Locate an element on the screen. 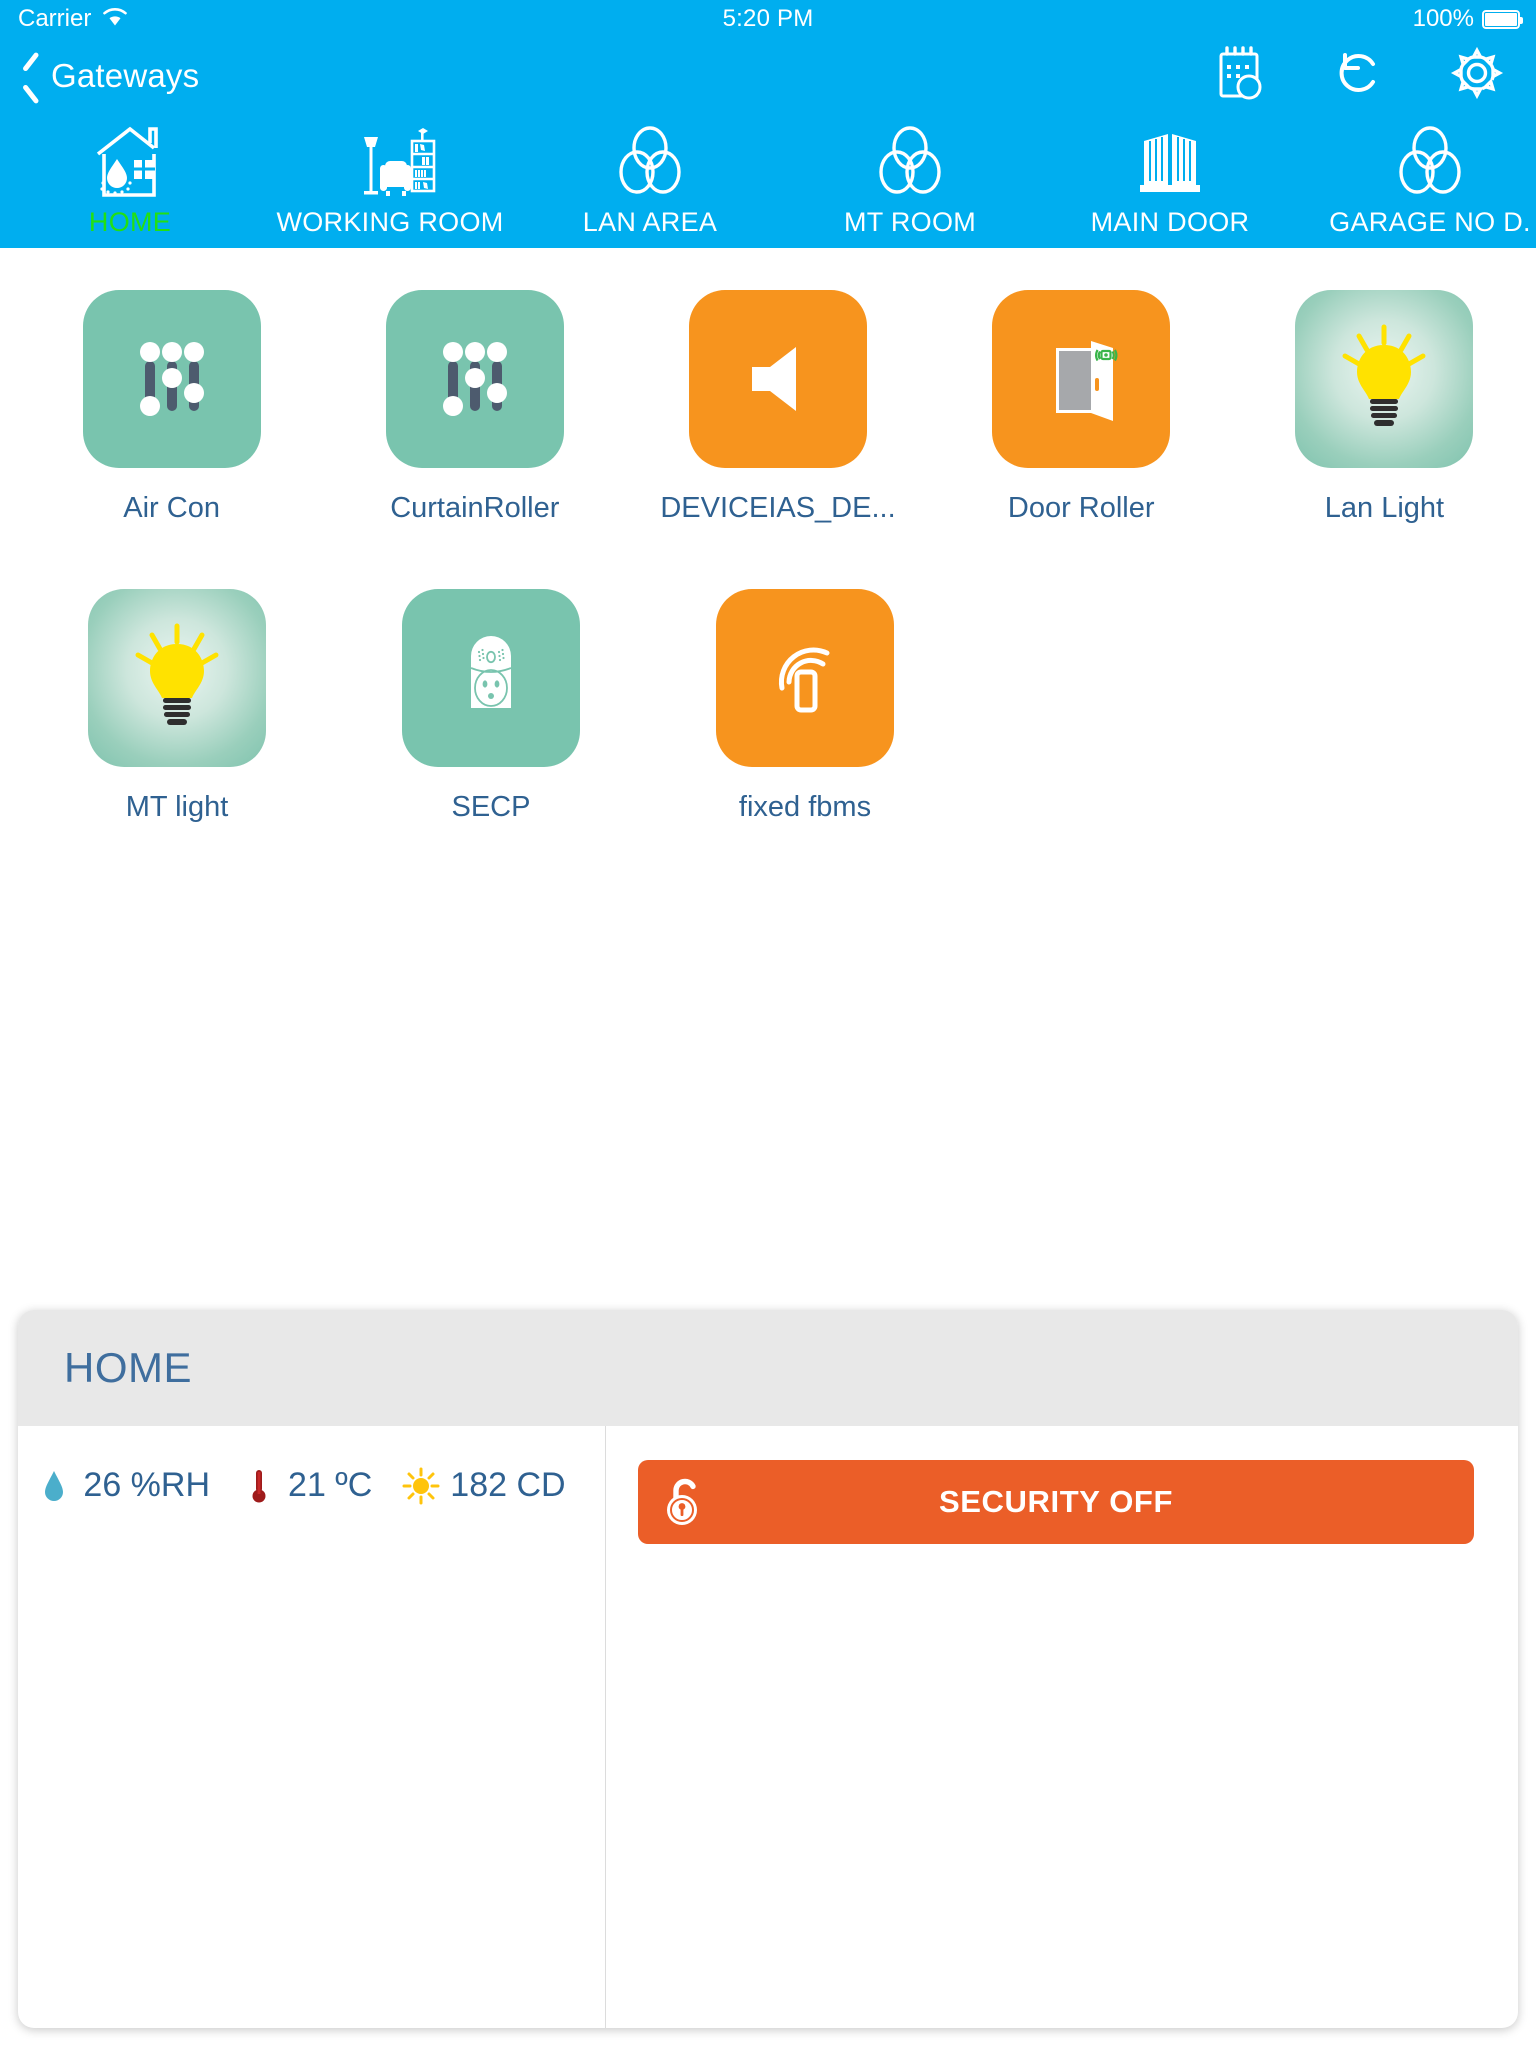  device-label: MT light is located at coordinates (177, 807).